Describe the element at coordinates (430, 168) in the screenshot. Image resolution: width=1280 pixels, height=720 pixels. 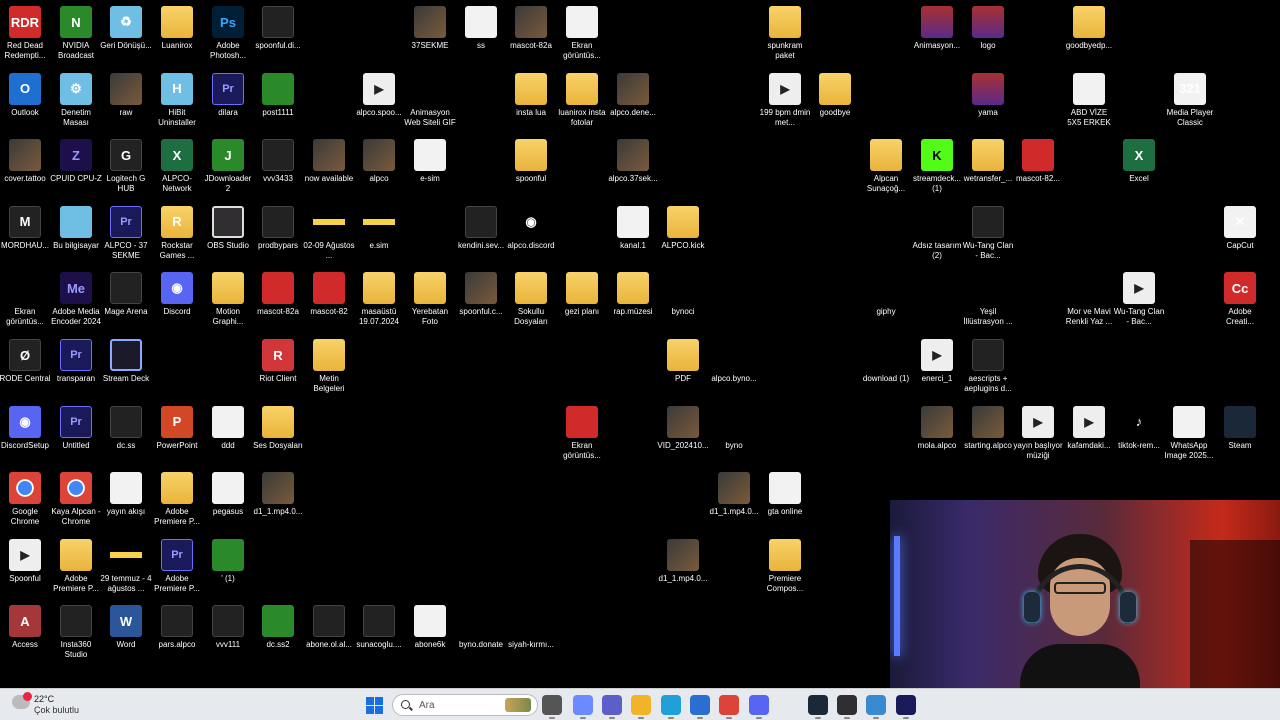
I see `desktop-icon: e-sim` at that location.